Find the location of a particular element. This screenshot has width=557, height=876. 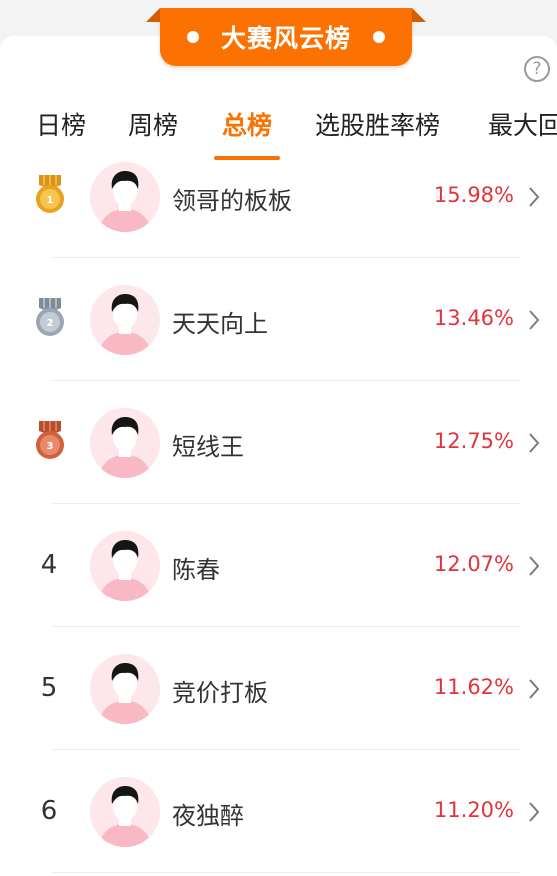

bronze-medal-icon: 3 is located at coordinates (50, 440).